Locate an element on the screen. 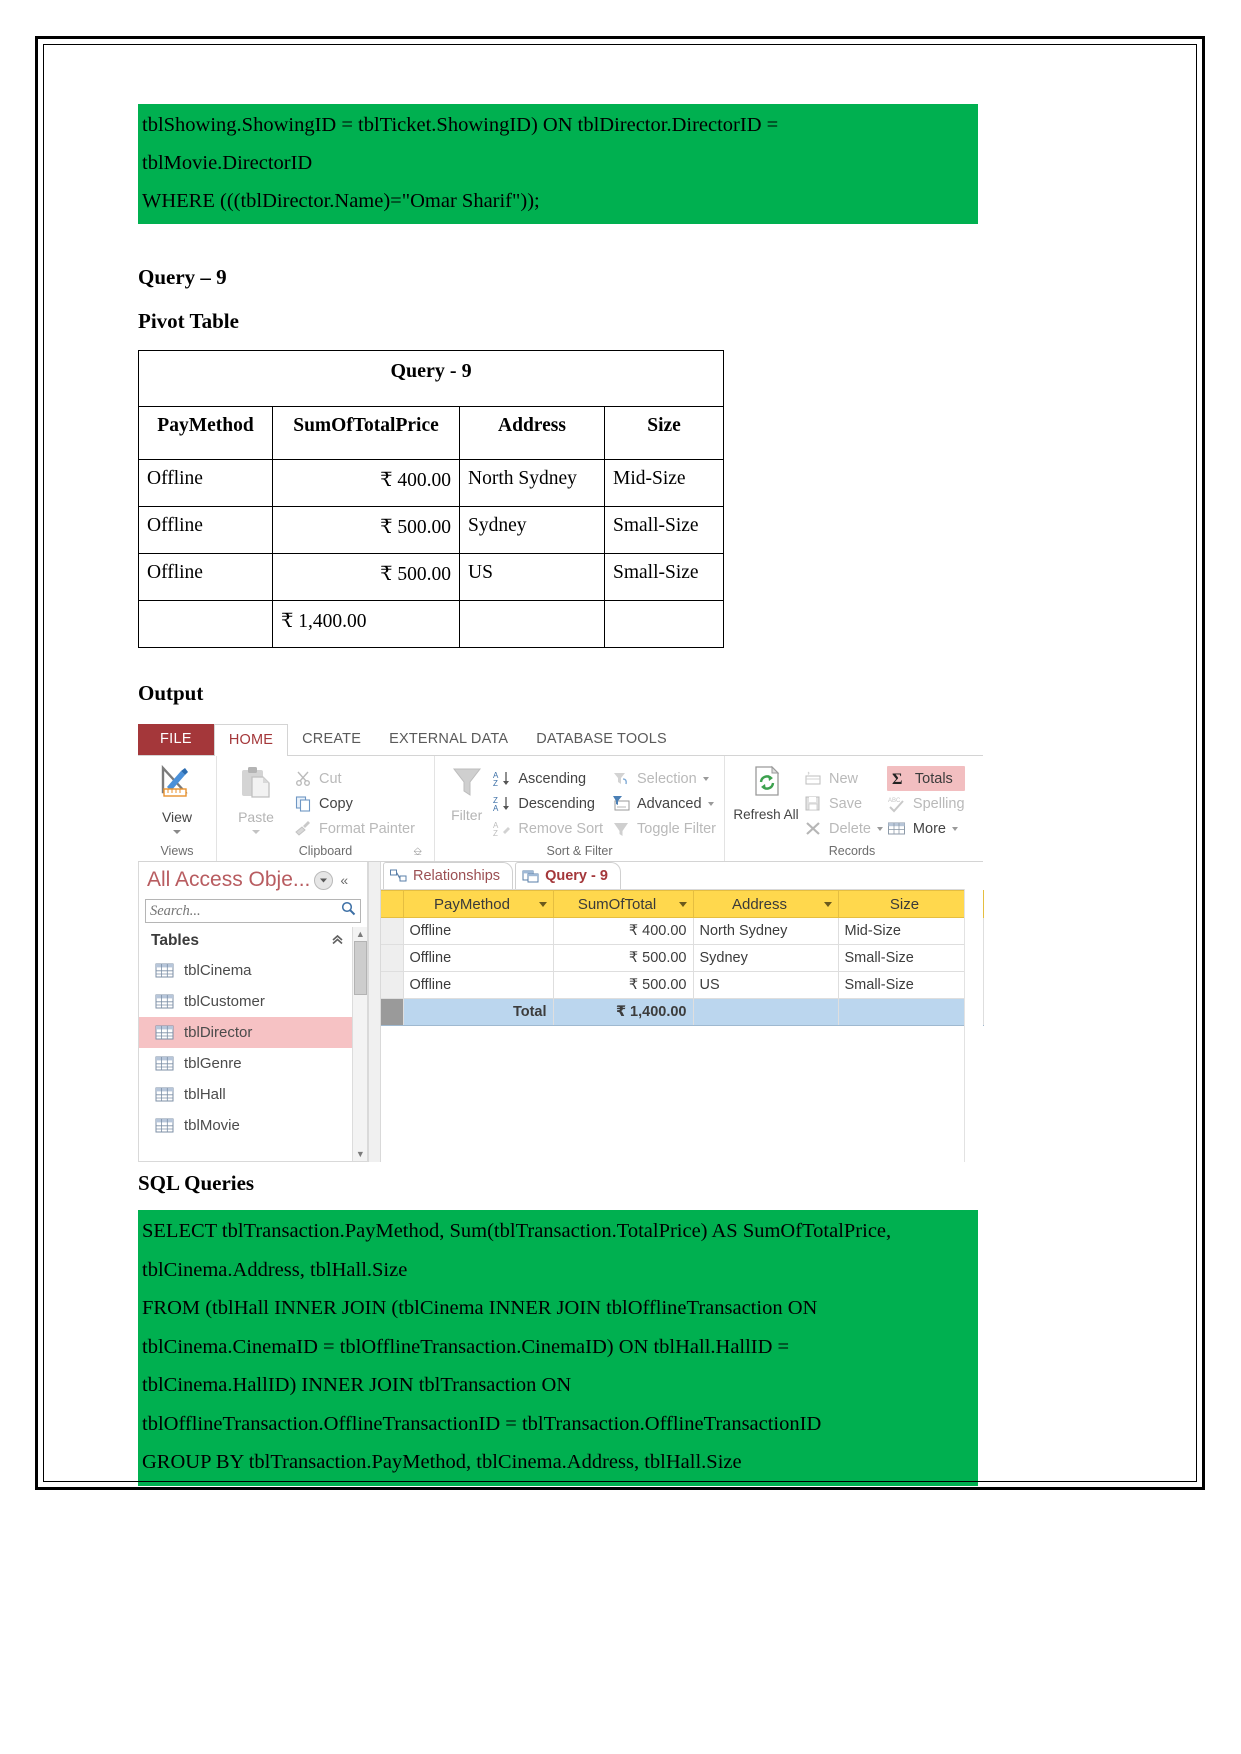  datasheet-col-paymethod: PayMethod is located at coordinates (478, 904).